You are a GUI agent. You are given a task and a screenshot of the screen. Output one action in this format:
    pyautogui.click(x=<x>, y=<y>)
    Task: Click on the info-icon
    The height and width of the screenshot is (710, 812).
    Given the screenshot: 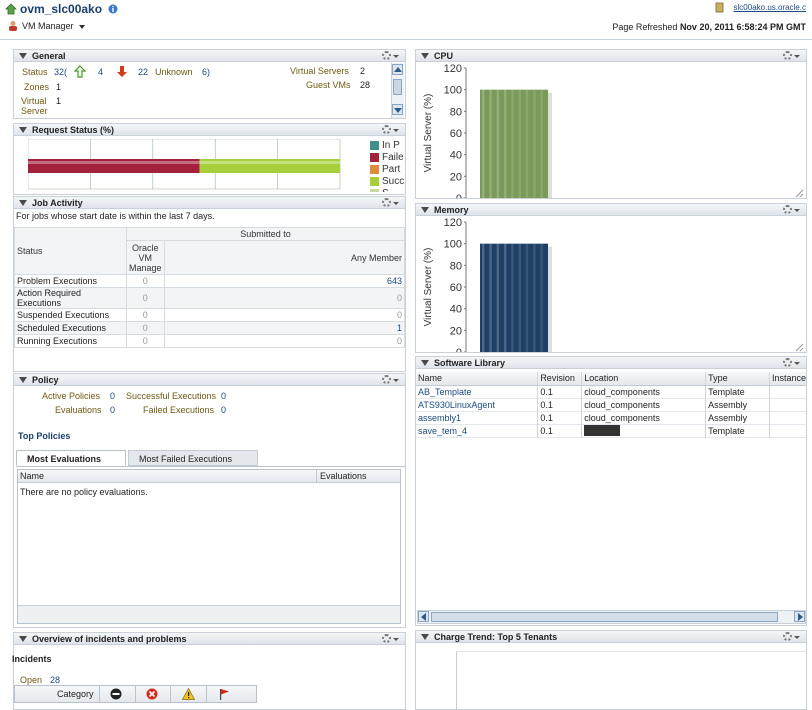 What is the action you would take?
    pyautogui.click(x=113, y=9)
    